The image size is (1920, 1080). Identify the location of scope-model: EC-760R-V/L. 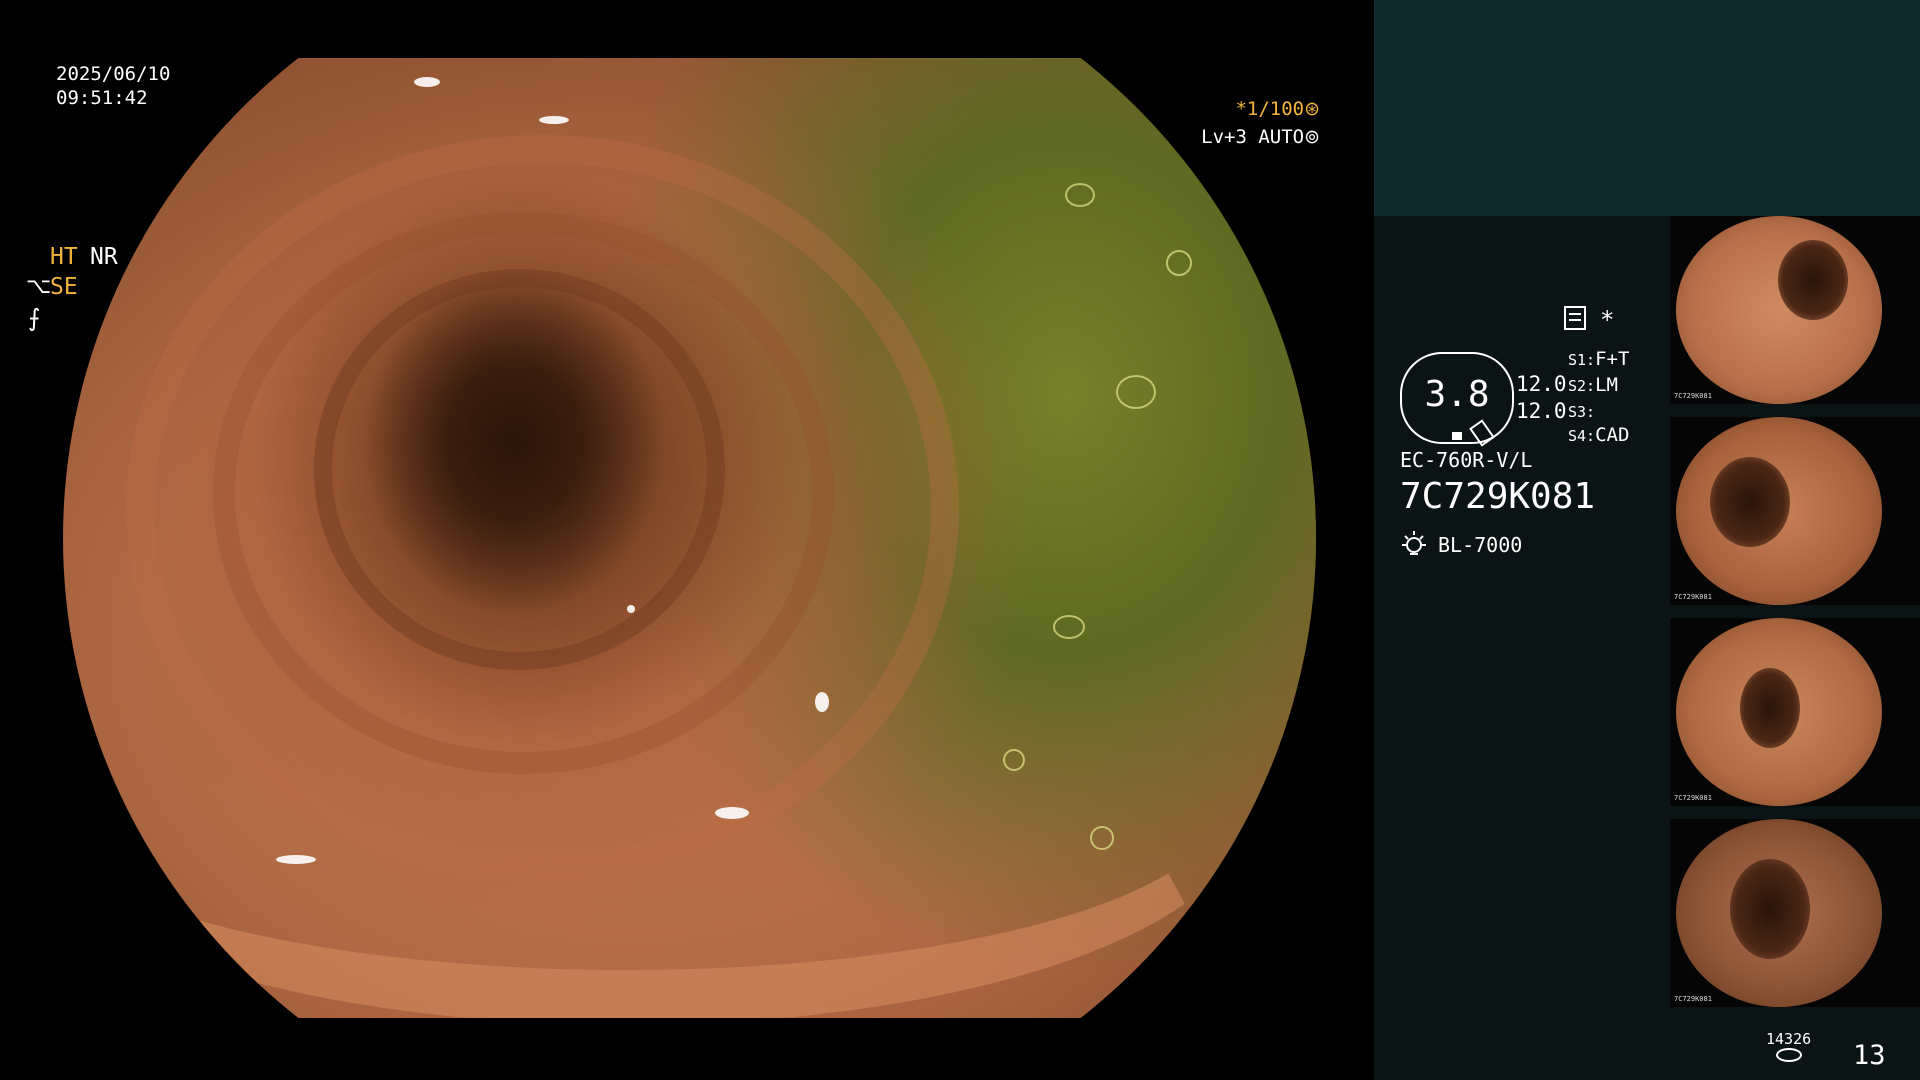
(1466, 460).